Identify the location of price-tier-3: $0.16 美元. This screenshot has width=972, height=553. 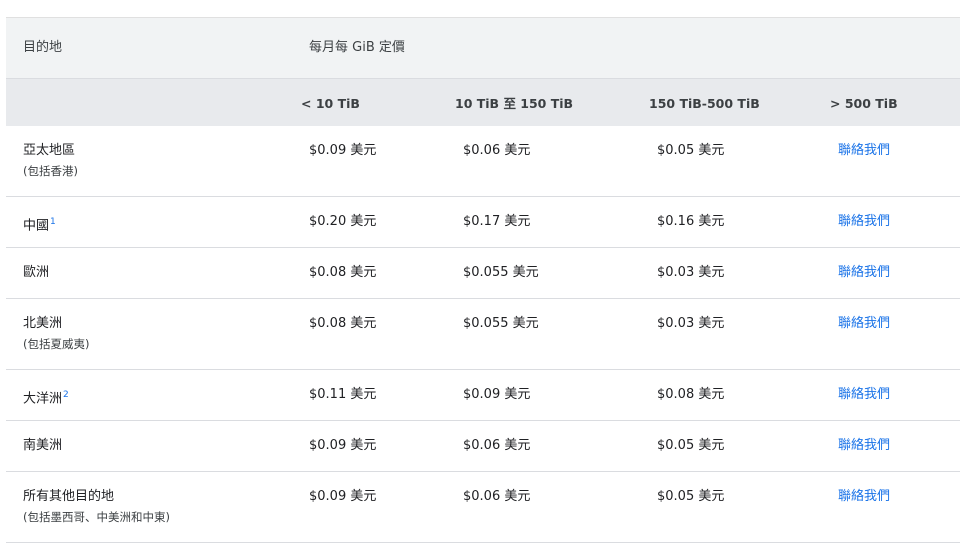
(691, 221).